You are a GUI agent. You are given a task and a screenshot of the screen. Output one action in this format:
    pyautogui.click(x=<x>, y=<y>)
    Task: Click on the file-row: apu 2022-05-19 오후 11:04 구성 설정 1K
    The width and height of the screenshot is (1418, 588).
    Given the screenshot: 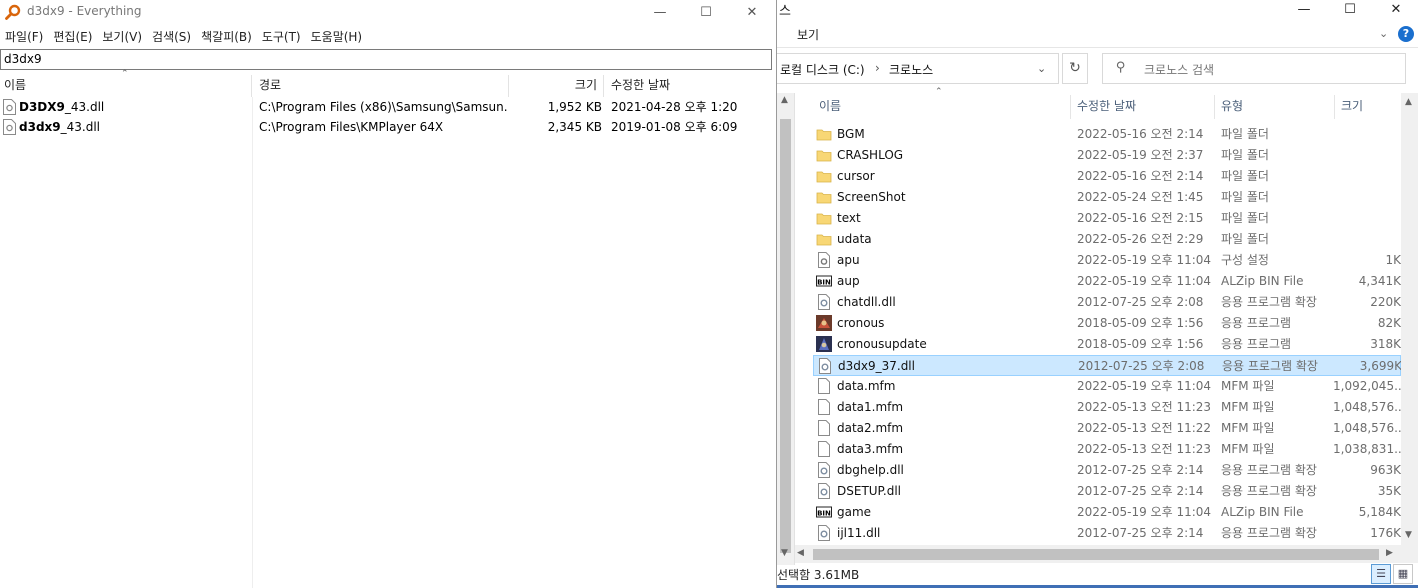 What is the action you would take?
    pyautogui.click(x=1107, y=260)
    